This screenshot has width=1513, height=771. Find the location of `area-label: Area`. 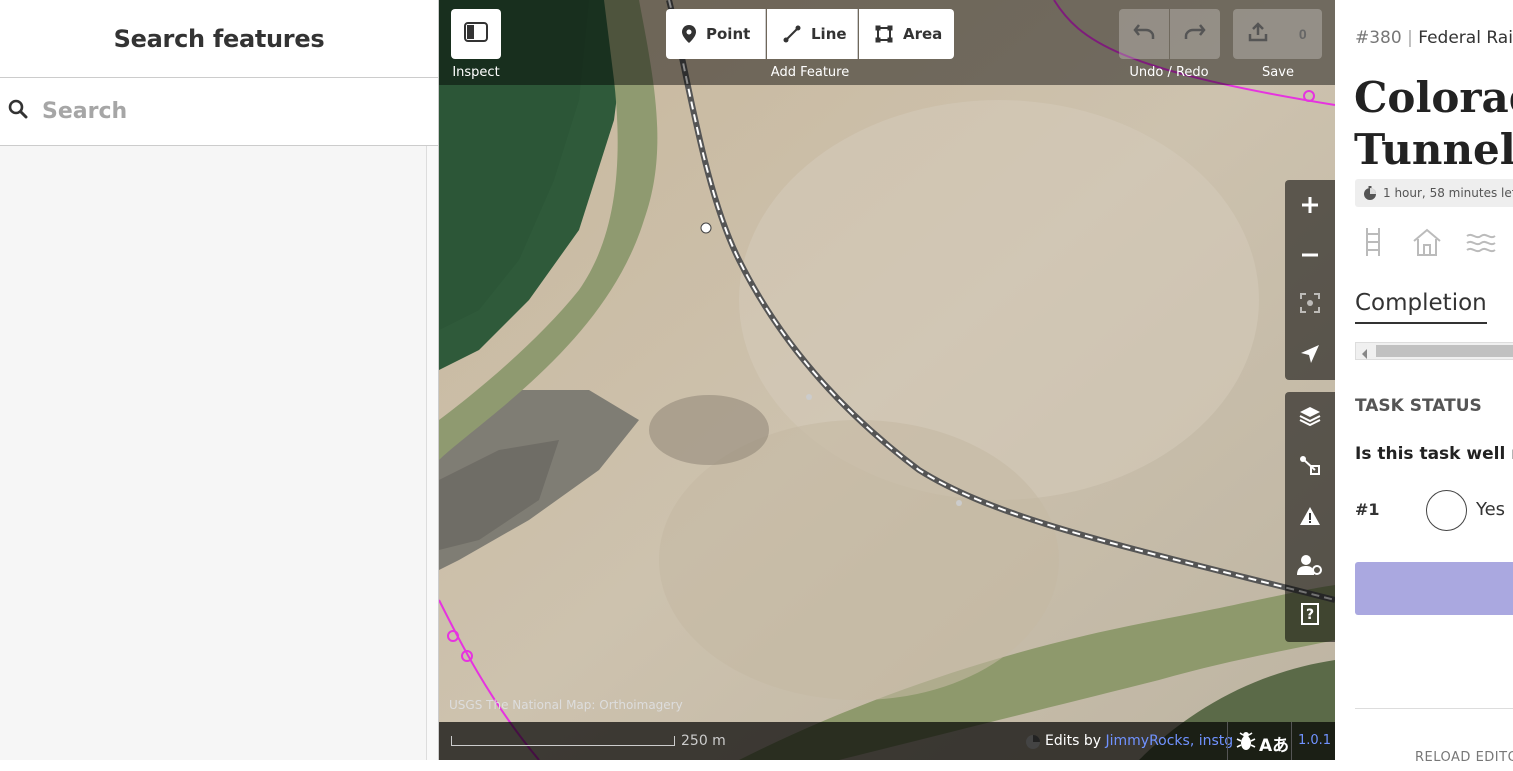

area-label: Area is located at coordinates (923, 34).